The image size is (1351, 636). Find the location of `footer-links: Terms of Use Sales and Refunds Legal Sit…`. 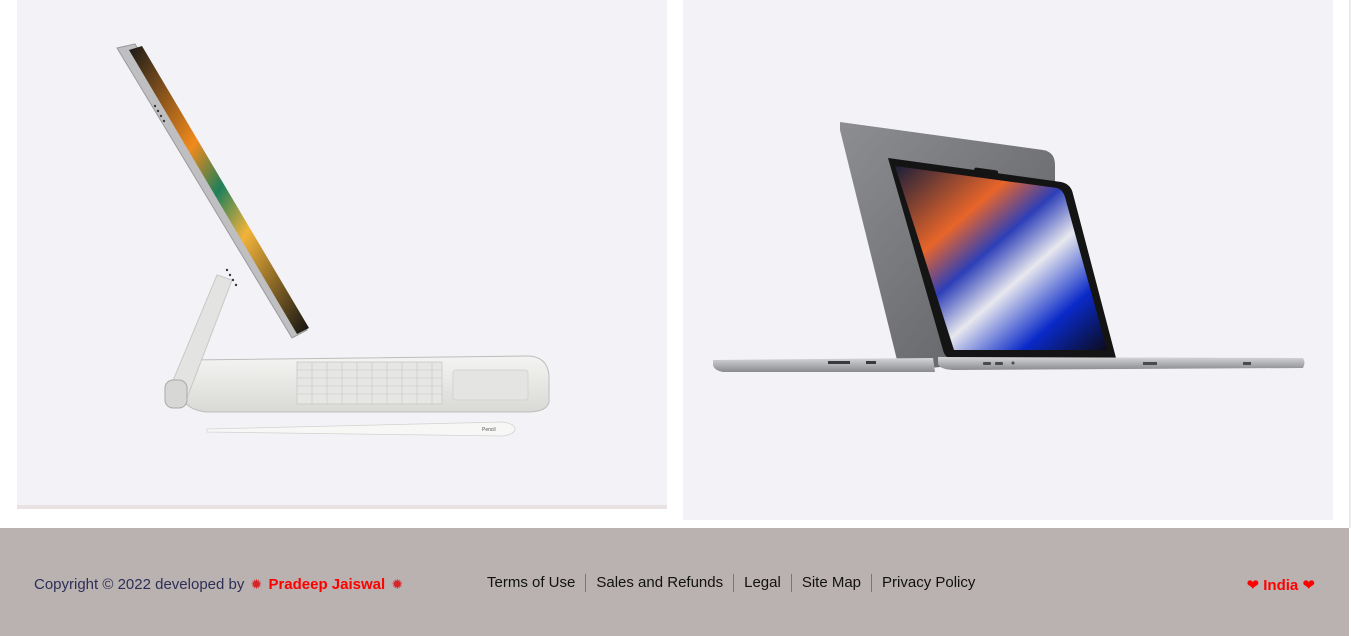

footer-links: Terms of Use Sales and Refunds Legal Sit… is located at coordinates (731, 583).